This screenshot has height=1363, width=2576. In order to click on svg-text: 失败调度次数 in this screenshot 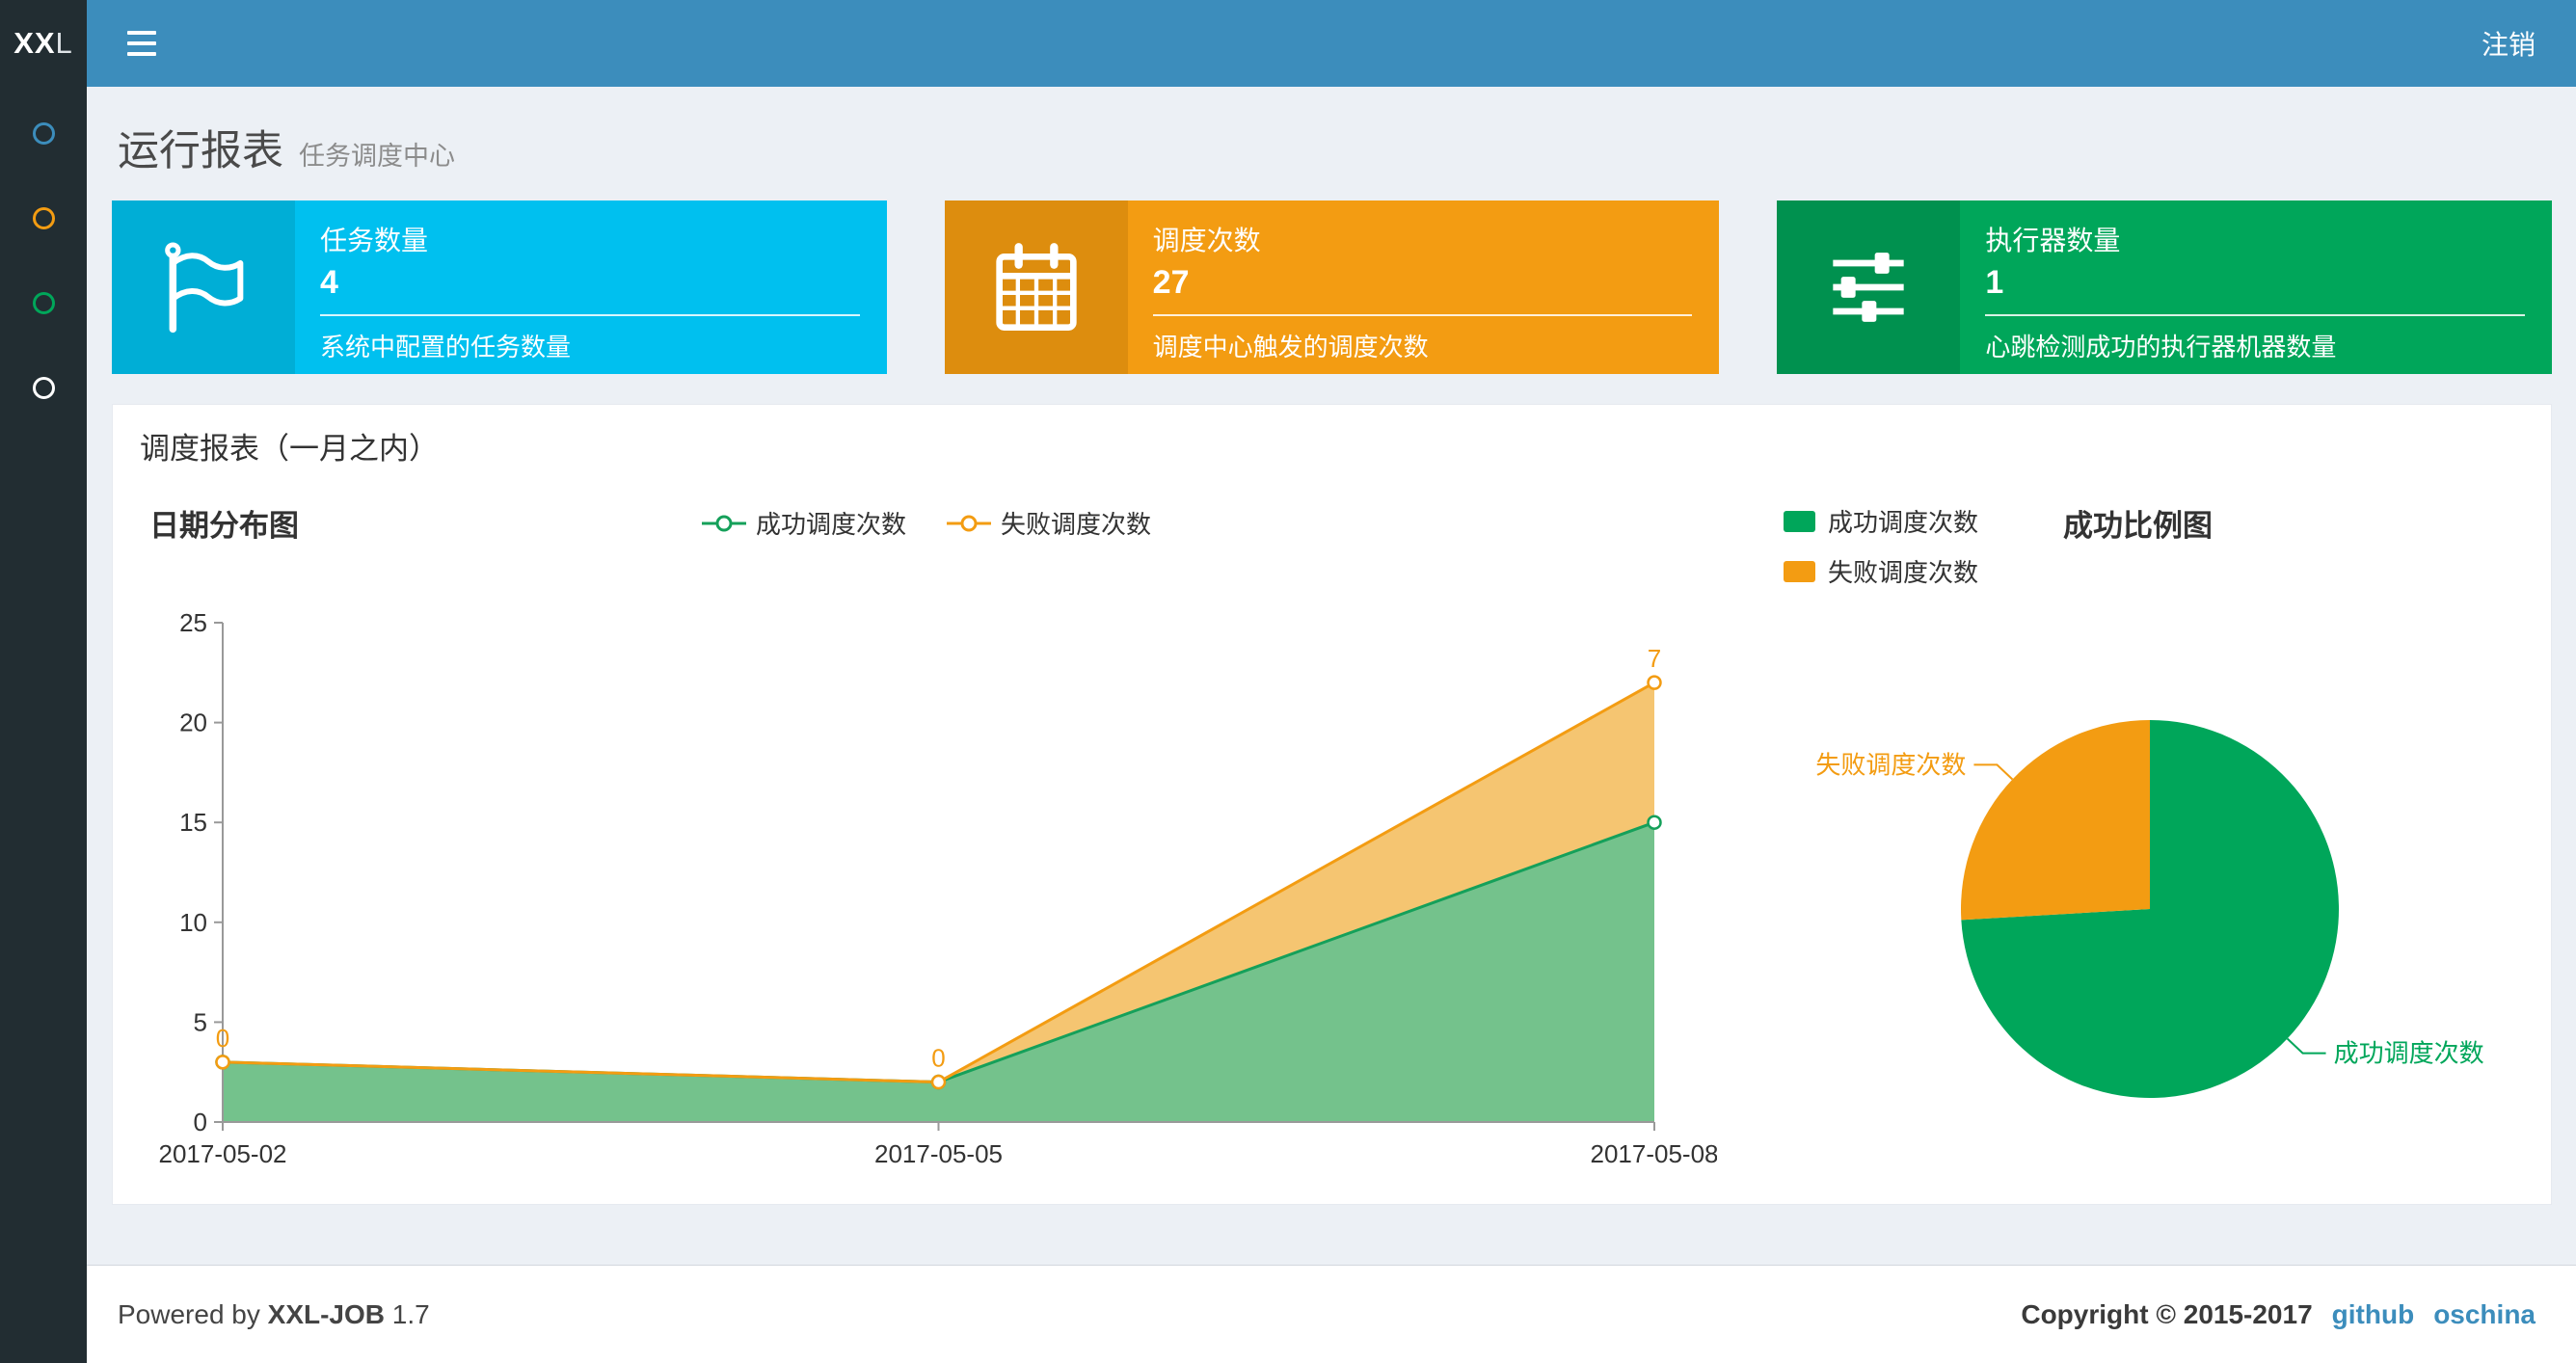, I will do `click(1891, 764)`.